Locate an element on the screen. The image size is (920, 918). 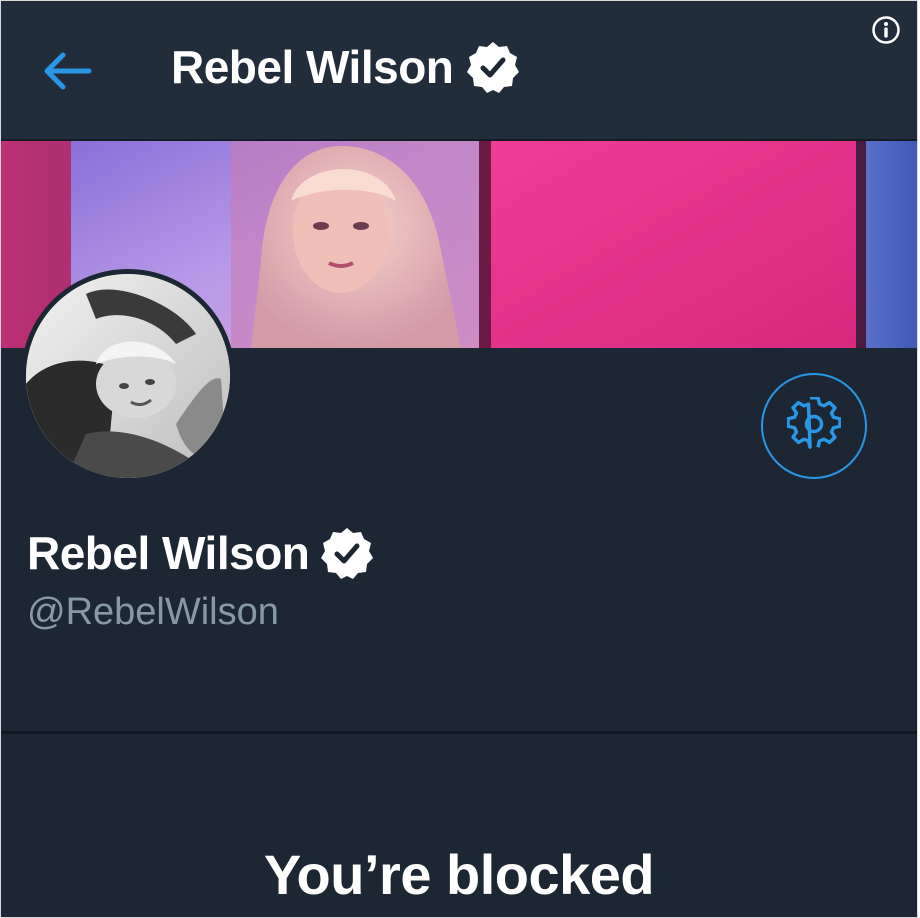
settings-button is located at coordinates (814, 426).